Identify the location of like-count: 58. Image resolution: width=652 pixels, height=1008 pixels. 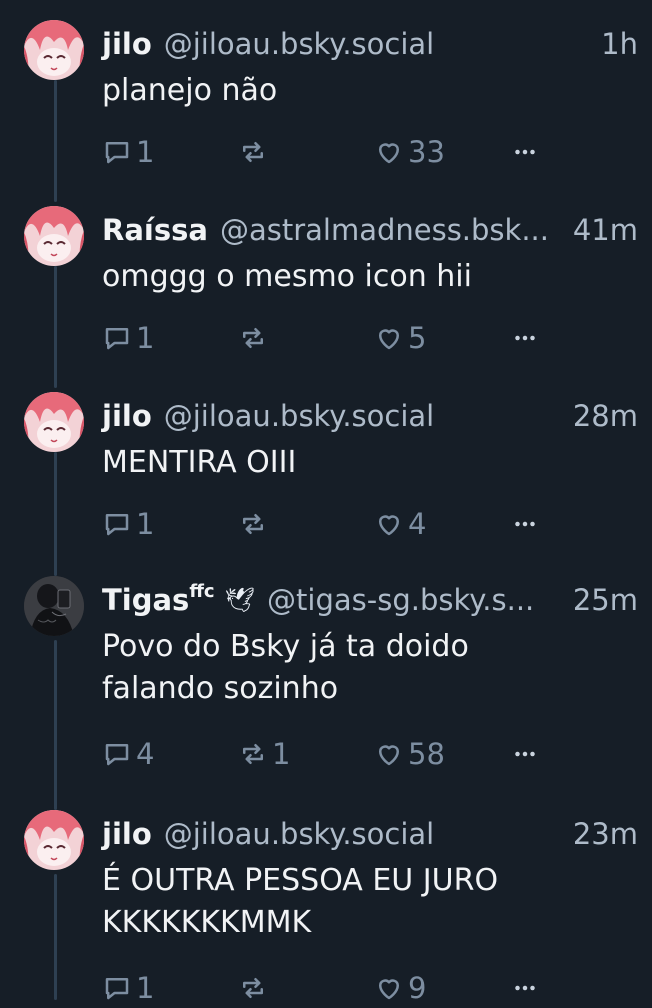
(426, 754).